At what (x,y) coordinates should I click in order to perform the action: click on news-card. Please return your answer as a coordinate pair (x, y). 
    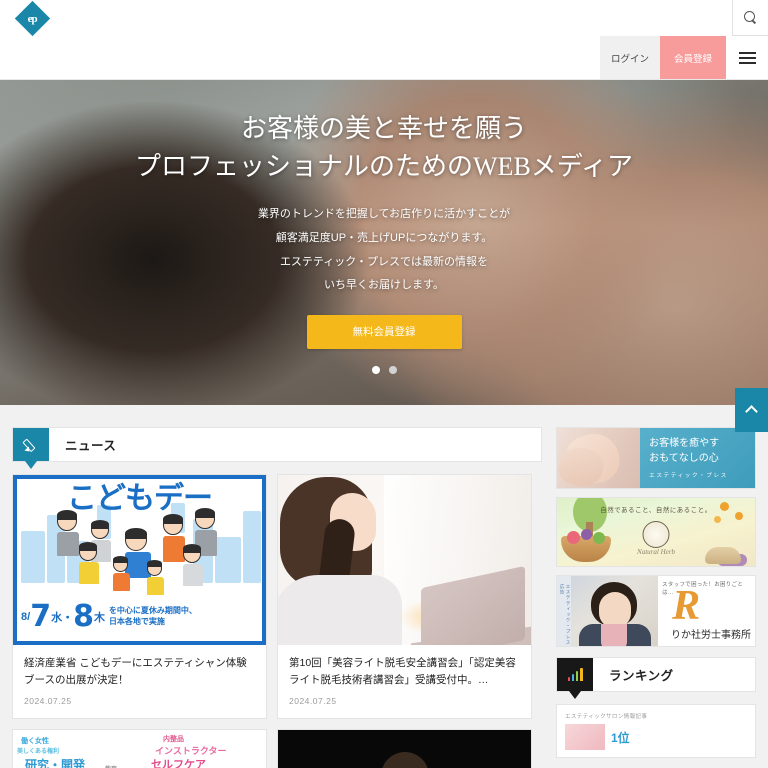
    Looking at the image, I should click on (404, 748).